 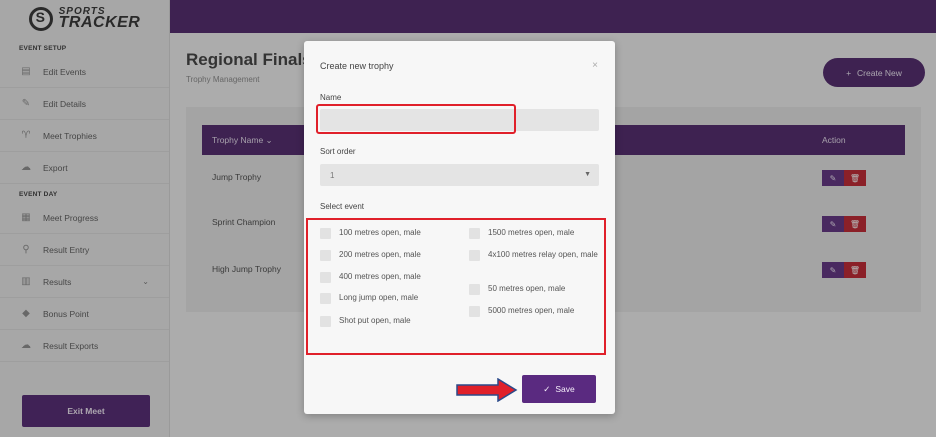 I want to click on sort-order-select: 1 ▼, so click(x=459, y=175).